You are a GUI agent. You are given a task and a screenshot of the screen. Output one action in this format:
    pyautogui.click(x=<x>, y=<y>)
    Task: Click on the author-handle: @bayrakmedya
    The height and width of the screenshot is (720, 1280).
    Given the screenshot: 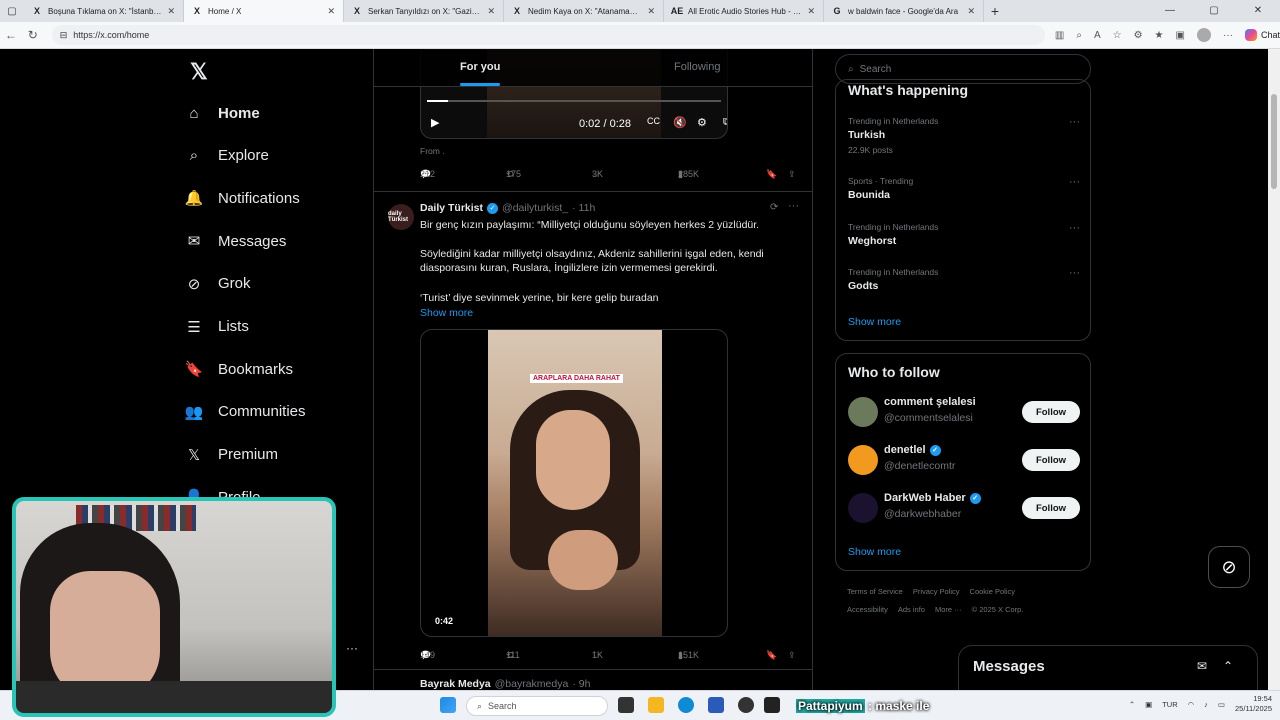 What is the action you would take?
    pyautogui.click(x=532, y=684)
    